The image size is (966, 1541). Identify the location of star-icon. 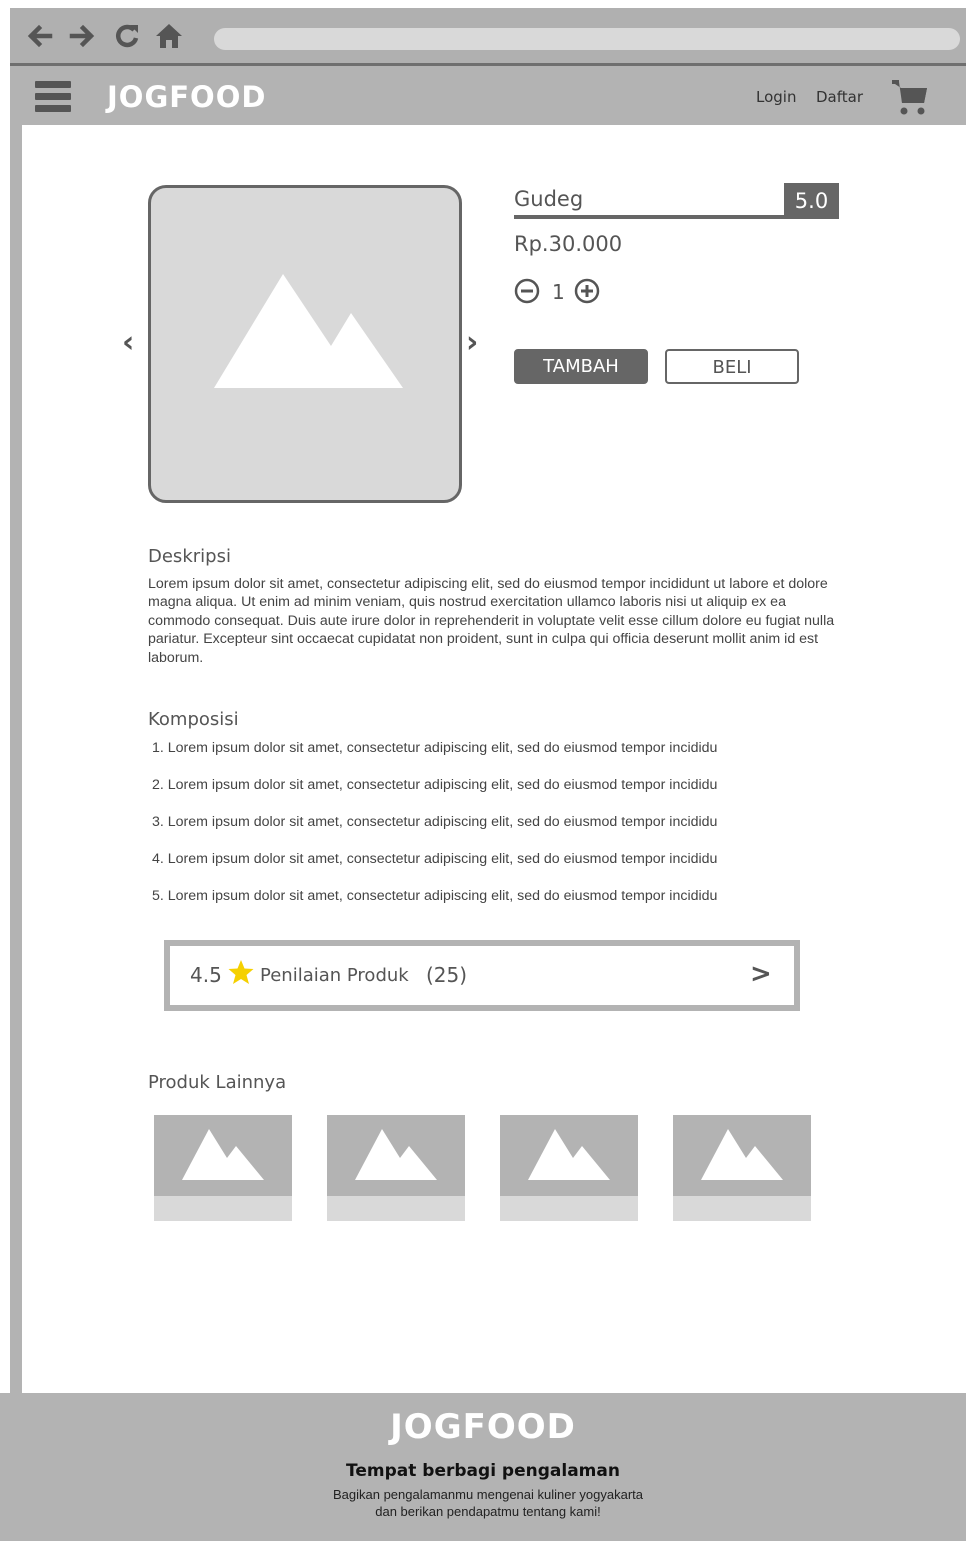
(241, 972).